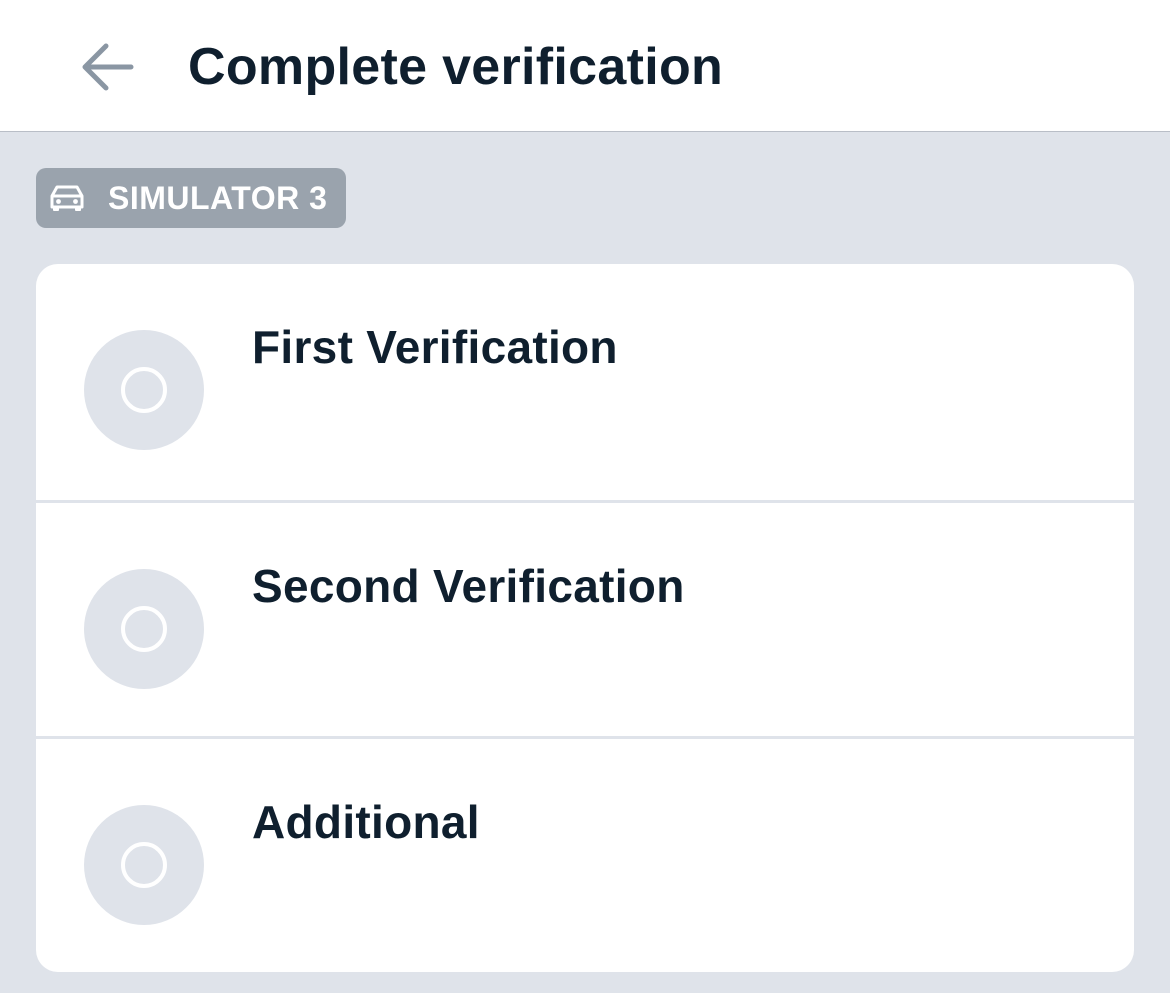 The width and height of the screenshot is (1170, 993). Describe the element at coordinates (435, 347) in the screenshot. I see `verification-label: First Verification` at that location.